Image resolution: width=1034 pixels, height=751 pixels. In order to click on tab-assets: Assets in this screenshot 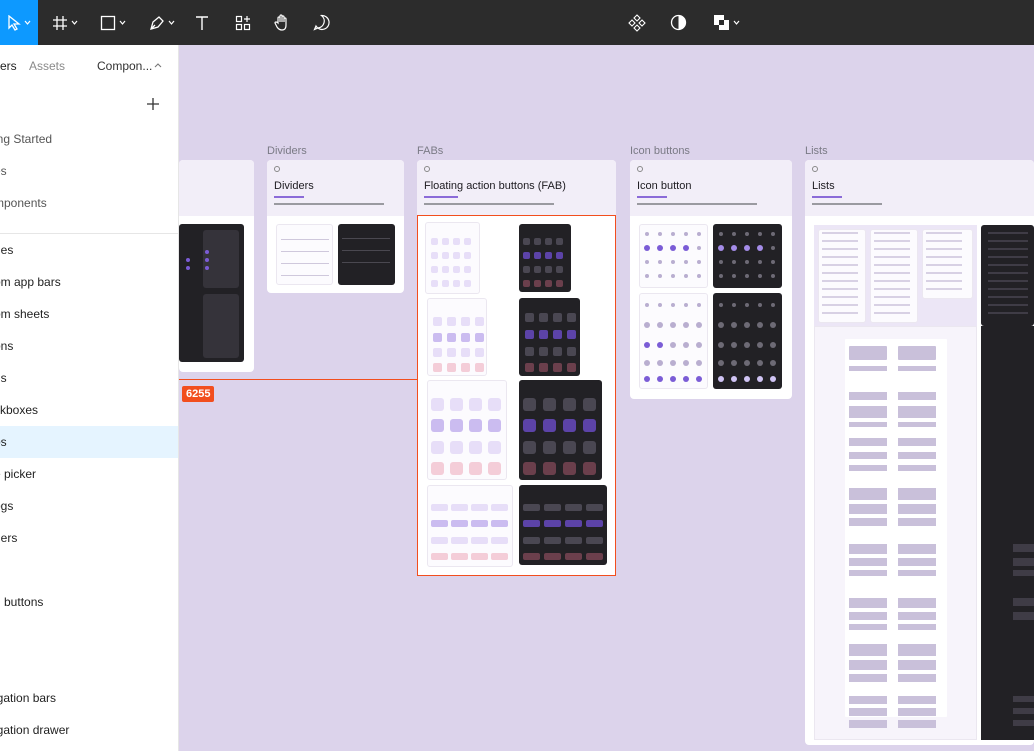, I will do `click(47, 66)`.